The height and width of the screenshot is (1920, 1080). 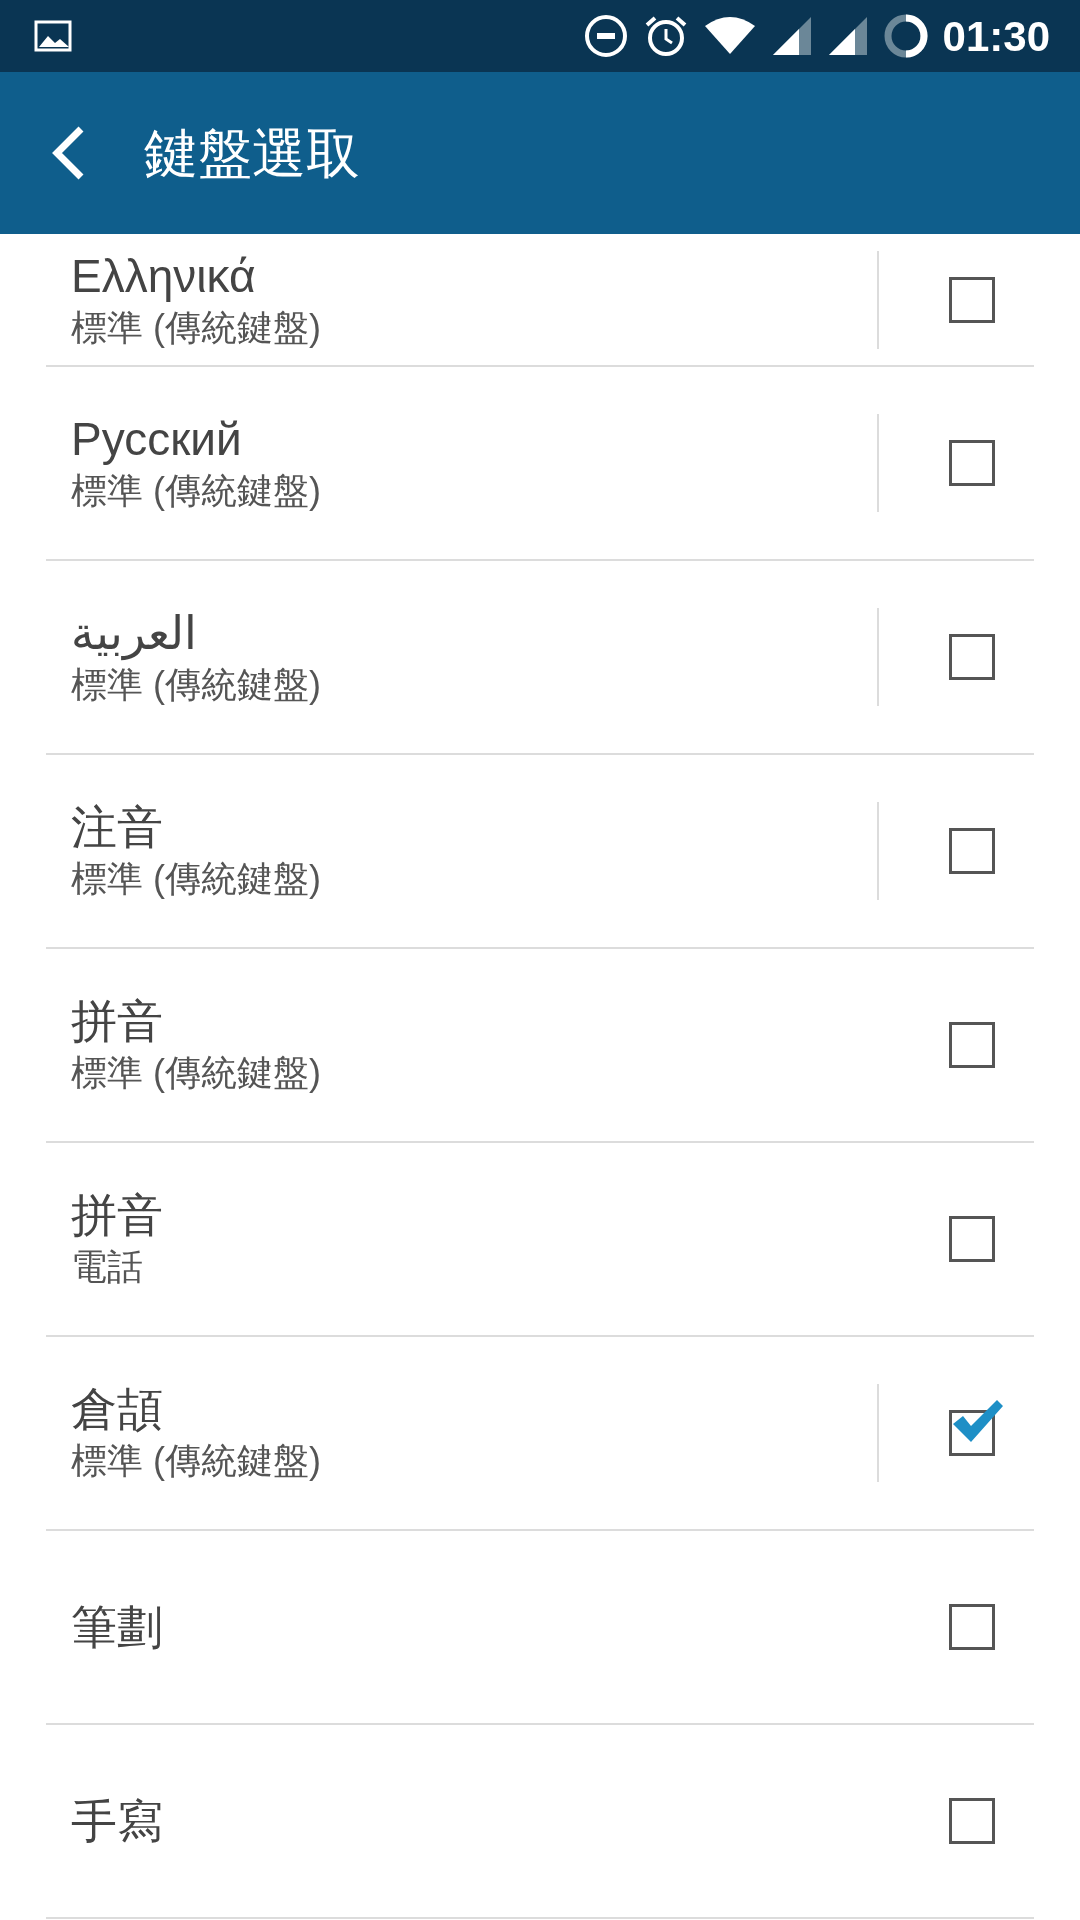 What do you see at coordinates (461, 1433) in the screenshot?
I see `keyboard-item: 倉頡 標準 (傳統鍵盤)` at bounding box center [461, 1433].